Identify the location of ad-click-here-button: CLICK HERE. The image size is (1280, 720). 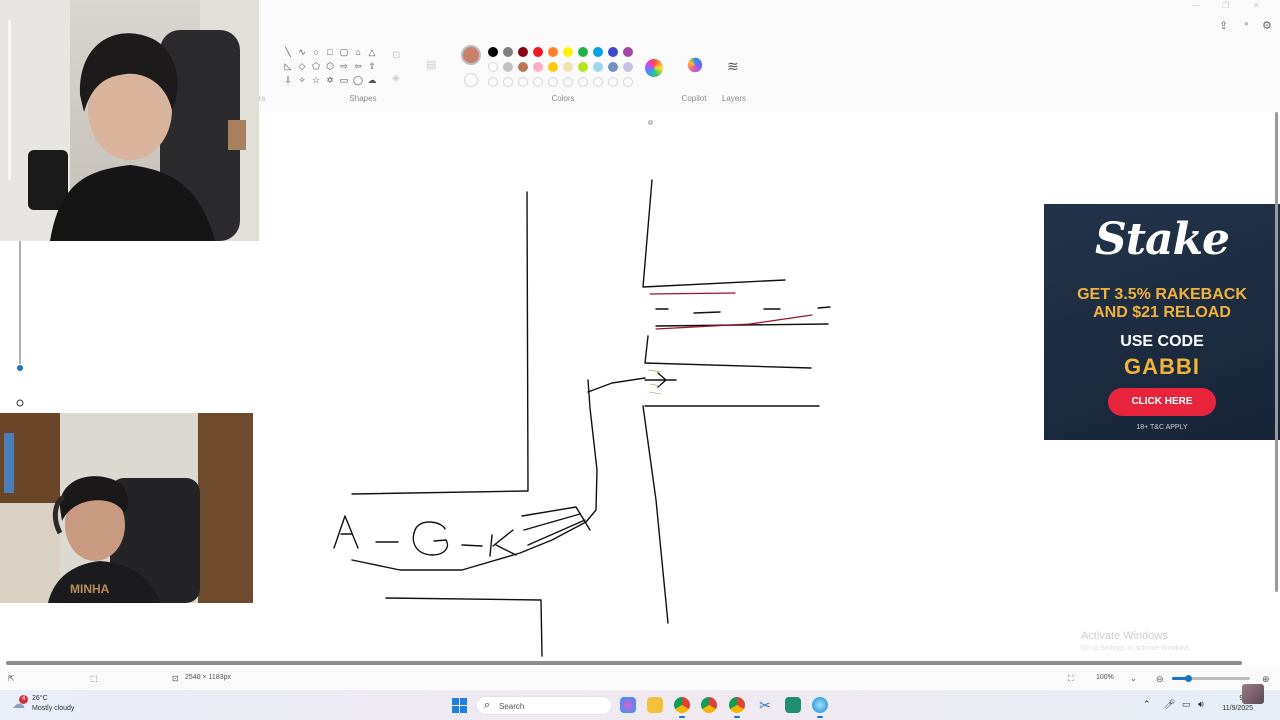
(1162, 402).